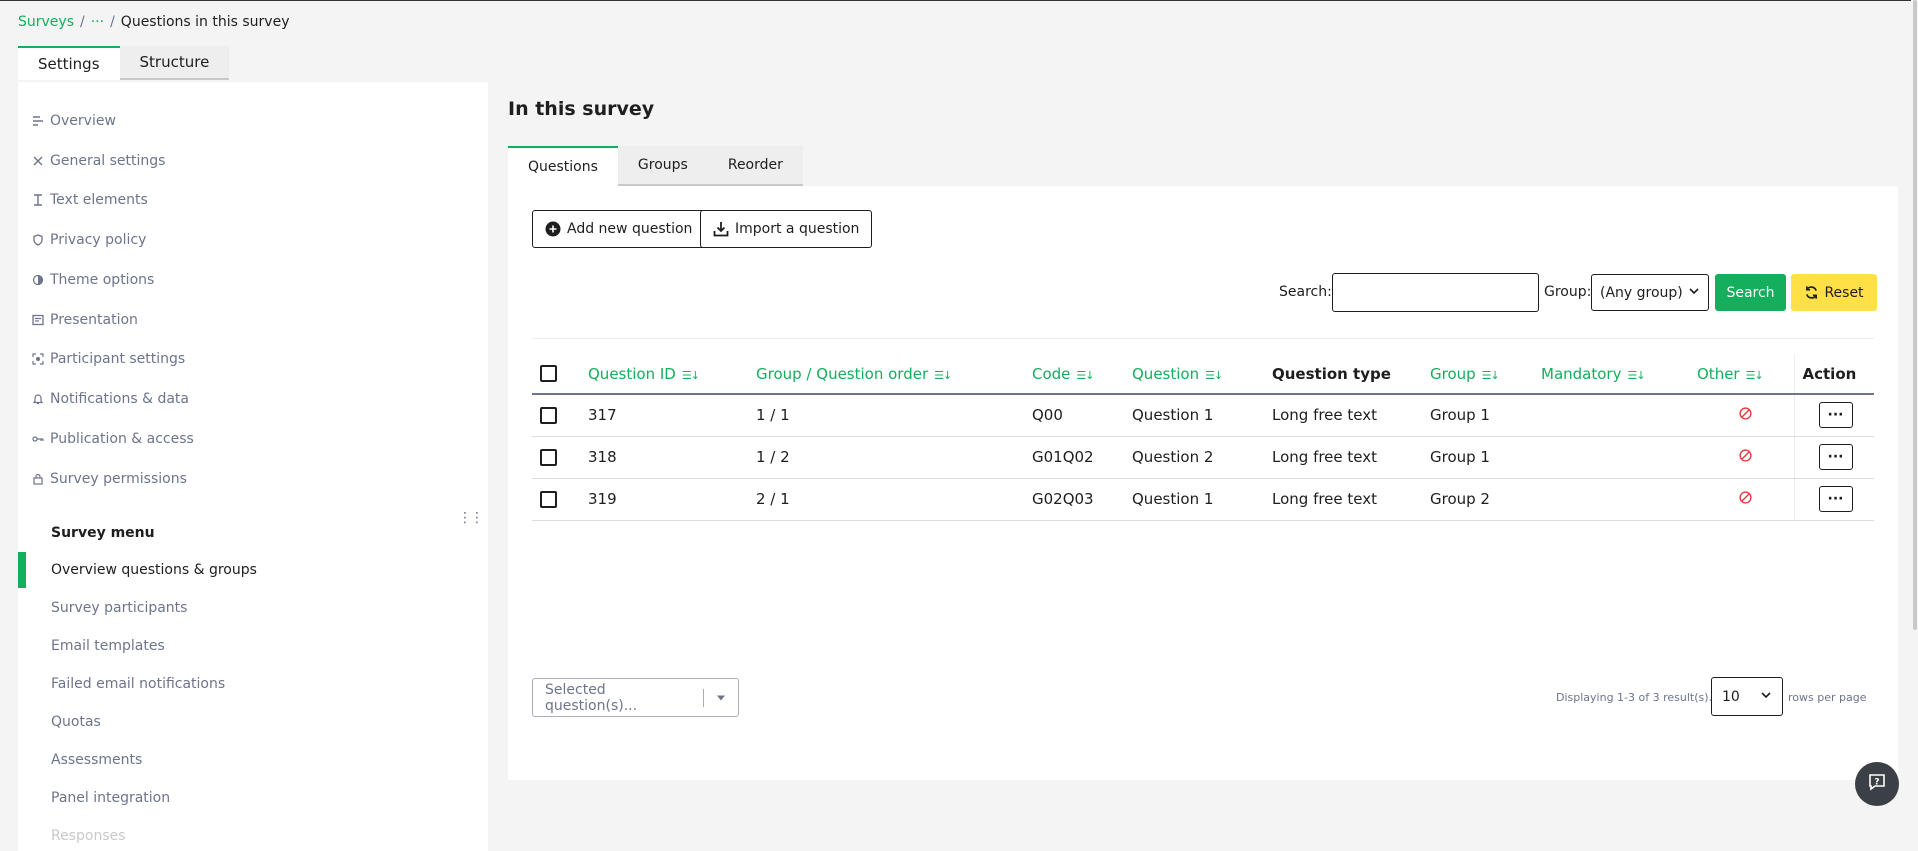 The image size is (1918, 851). Describe the element at coordinates (119, 608) in the screenshot. I see `menu-item-survey-participants: Survey participants` at that location.